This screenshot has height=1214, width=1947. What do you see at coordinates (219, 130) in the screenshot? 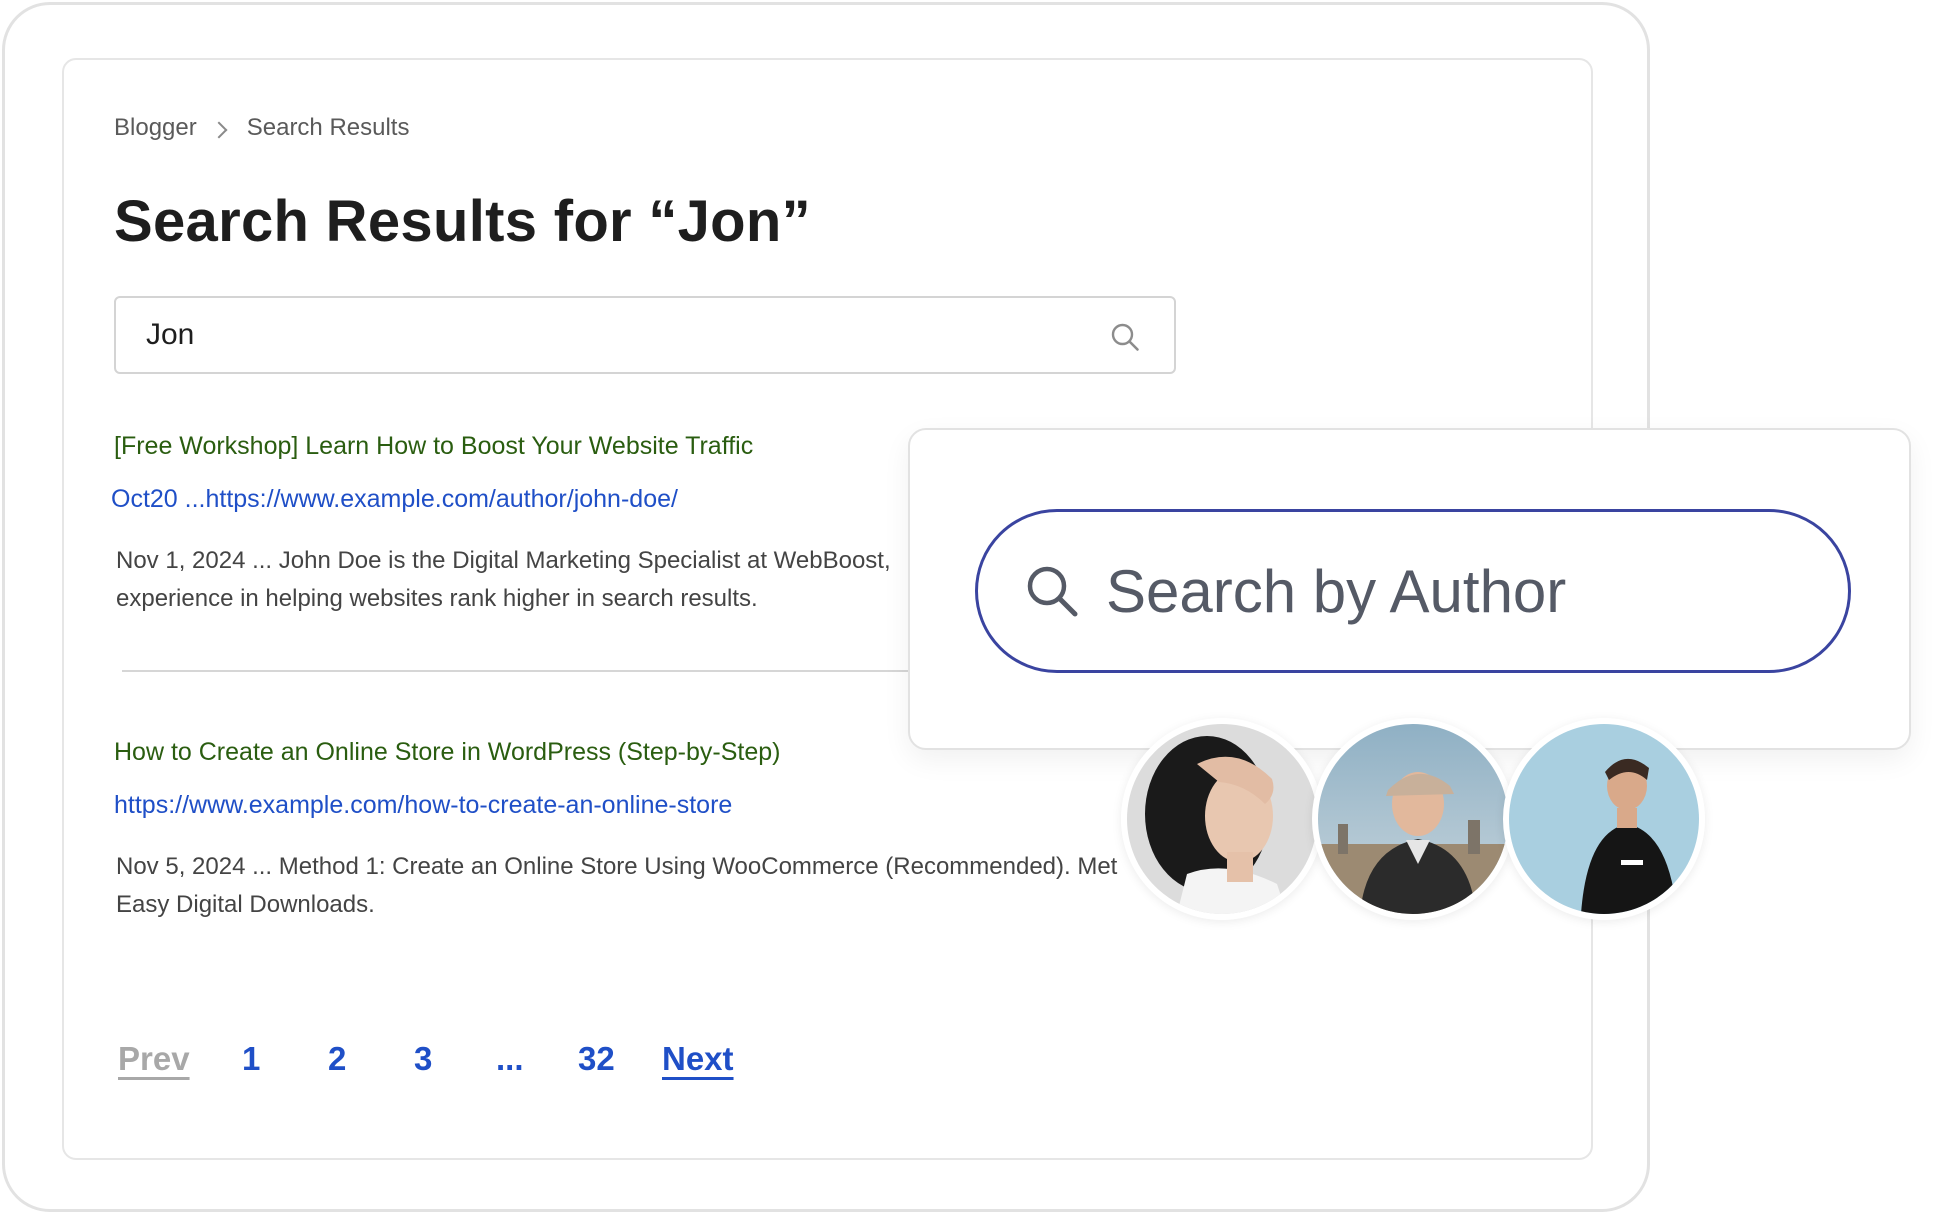
I see `chevron-right-icon` at bounding box center [219, 130].